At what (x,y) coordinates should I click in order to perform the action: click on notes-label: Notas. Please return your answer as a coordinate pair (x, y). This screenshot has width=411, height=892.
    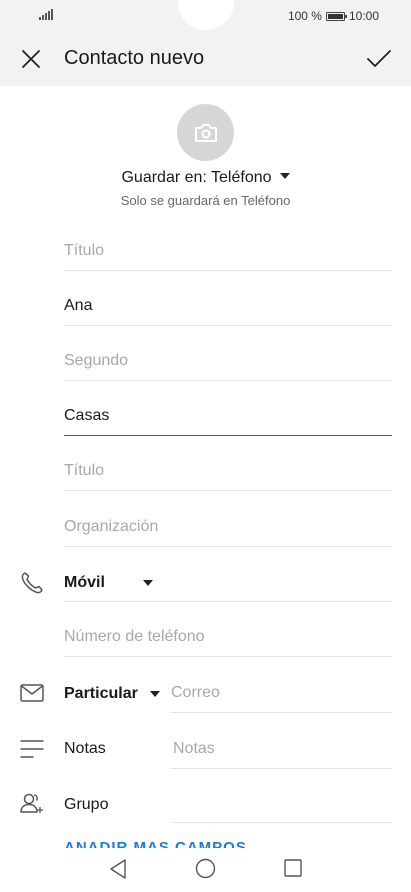
    Looking at the image, I should click on (85, 748).